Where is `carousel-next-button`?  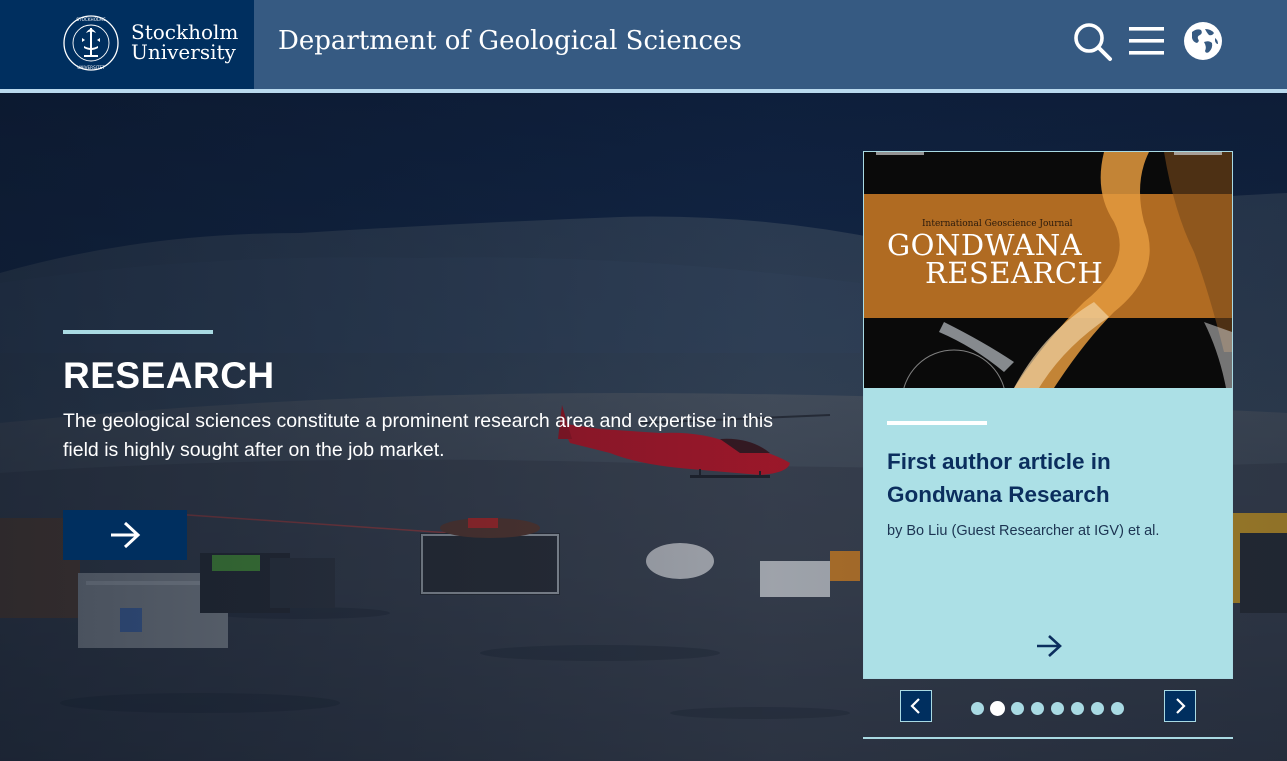 carousel-next-button is located at coordinates (1180, 706).